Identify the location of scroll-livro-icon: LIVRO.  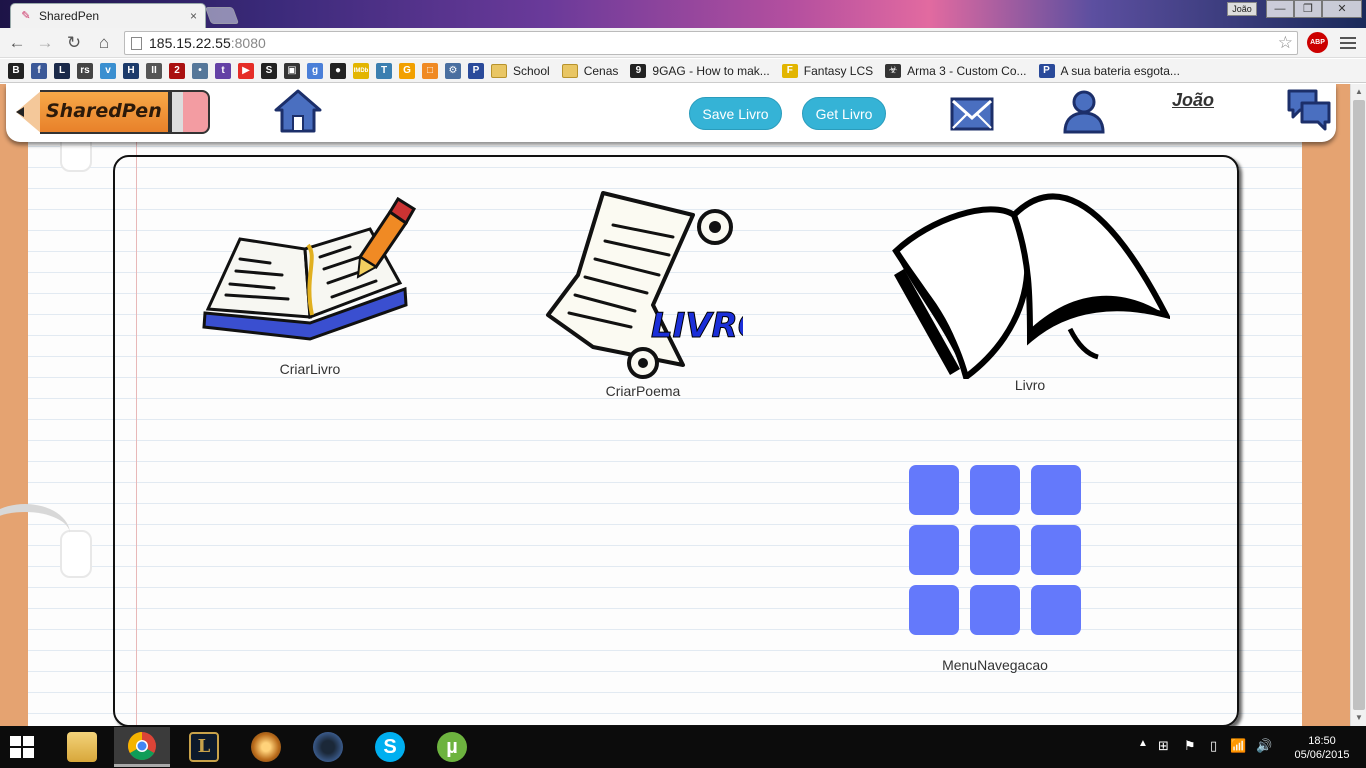
(656, 285).